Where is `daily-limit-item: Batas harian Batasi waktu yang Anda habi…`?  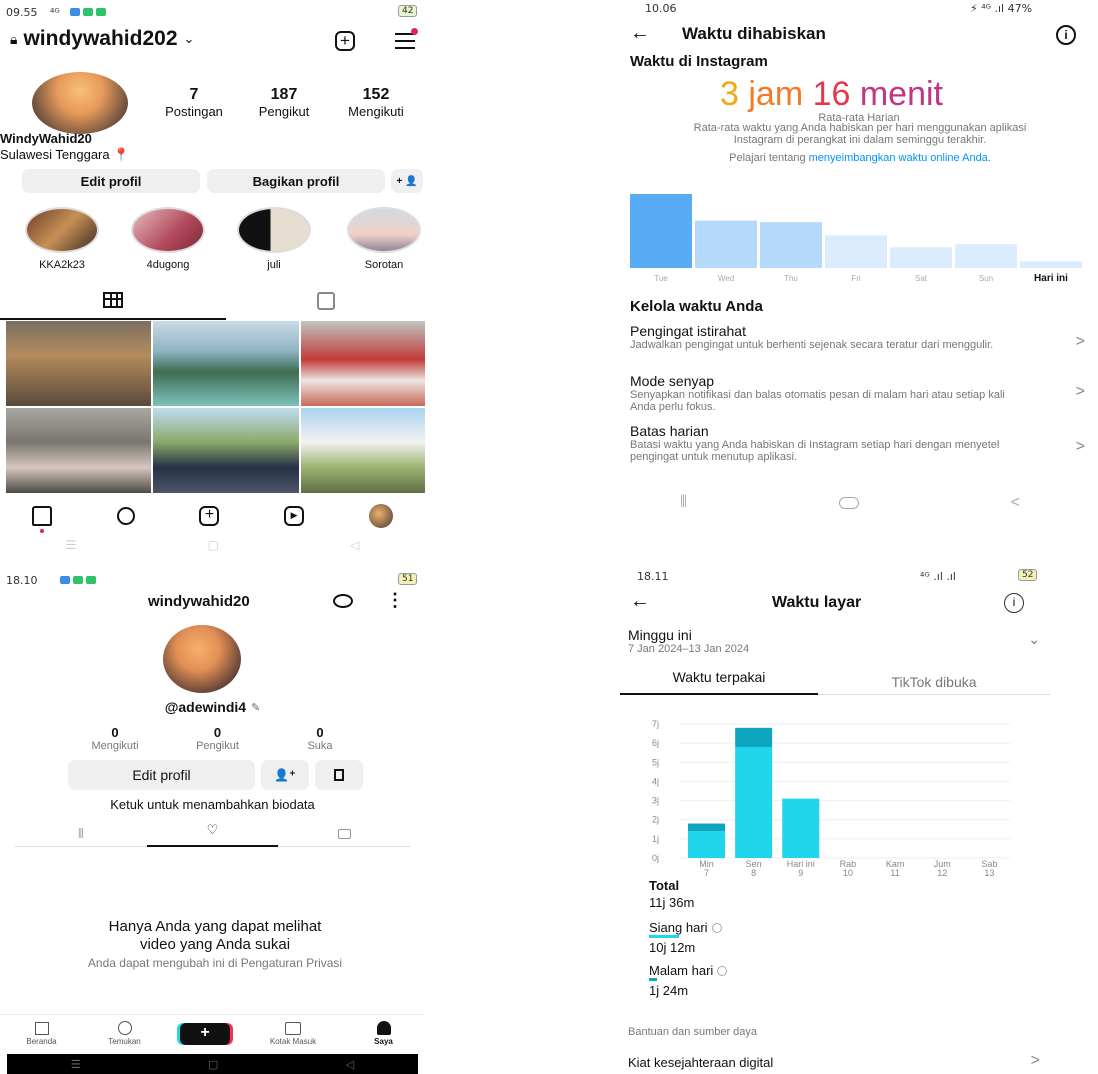
daily-limit-item: Batas harian Batasi waktu yang Anda habi… is located at coordinates (857, 443).